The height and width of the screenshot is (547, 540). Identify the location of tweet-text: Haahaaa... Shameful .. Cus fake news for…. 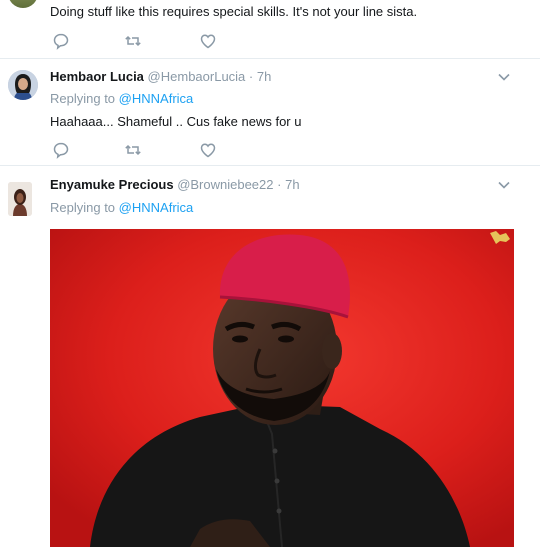
(176, 121).